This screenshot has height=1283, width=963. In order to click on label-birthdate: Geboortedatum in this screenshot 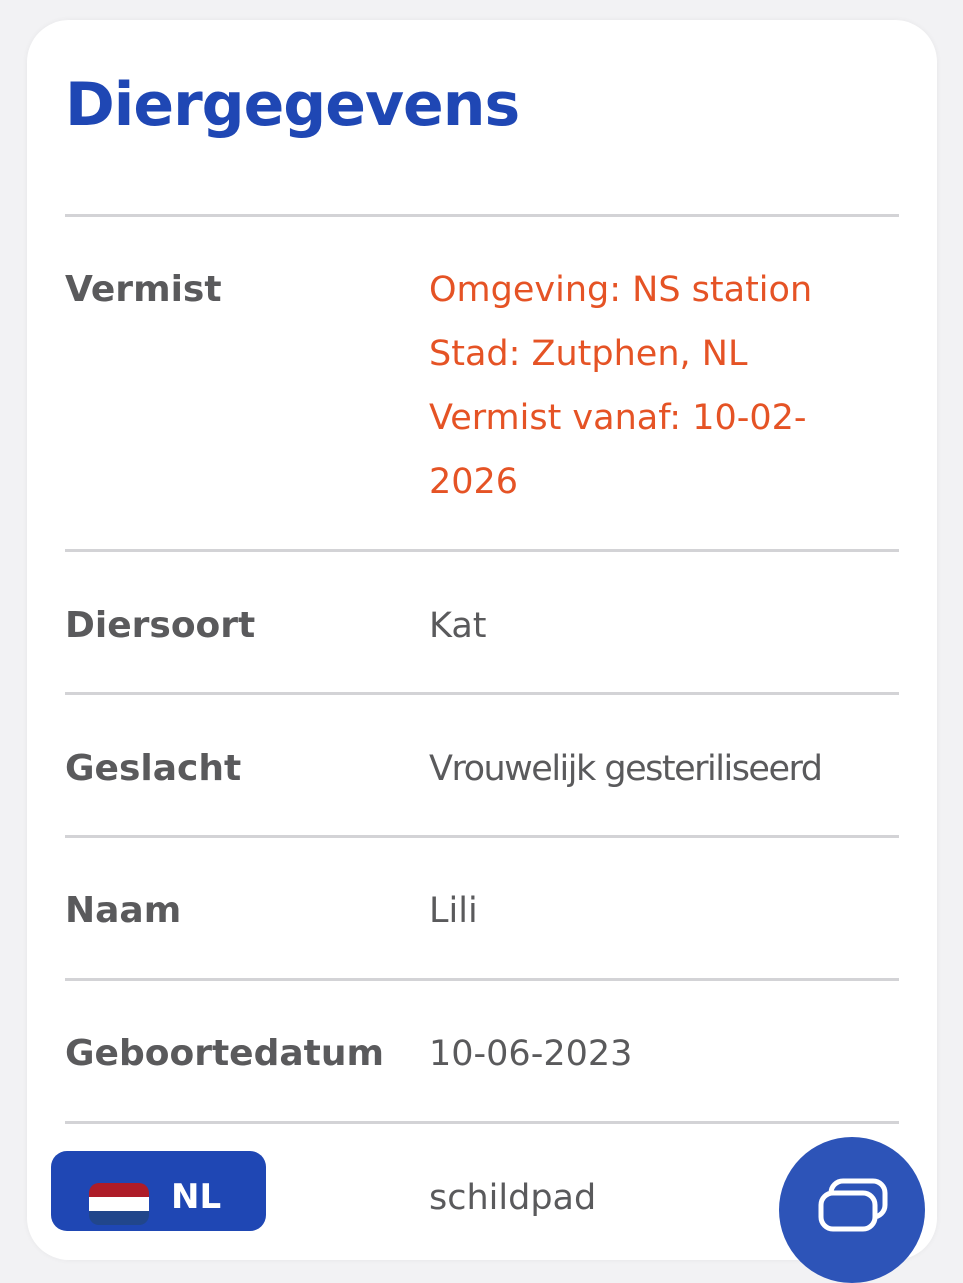, I will do `click(224, 1053)`.